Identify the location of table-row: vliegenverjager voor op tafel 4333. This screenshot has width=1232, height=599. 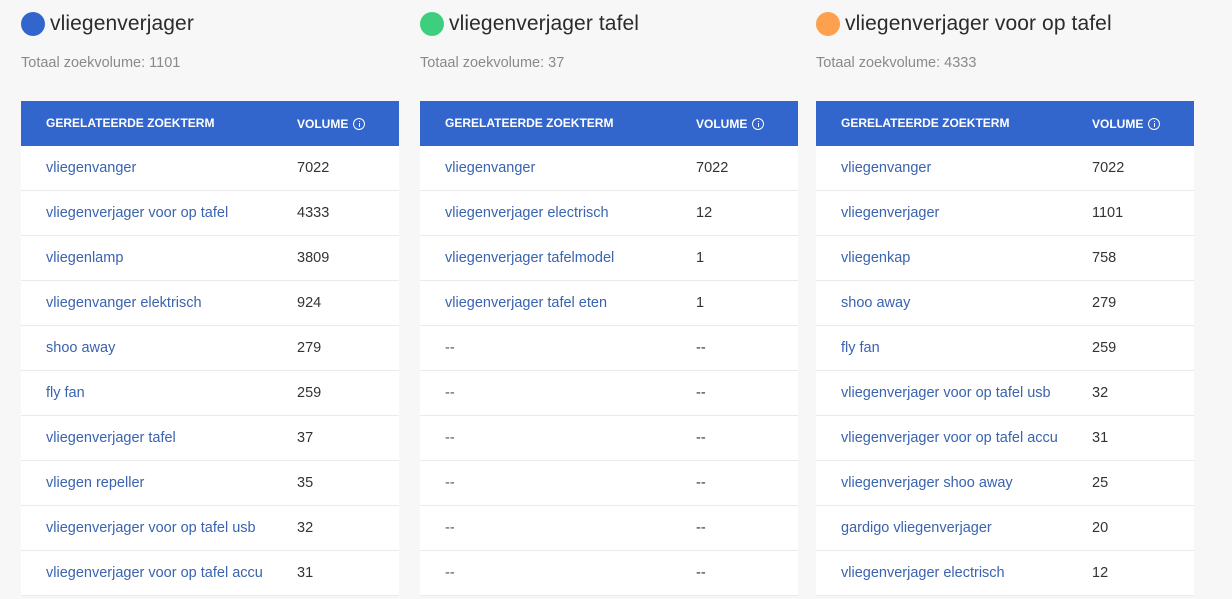
(210, 213).